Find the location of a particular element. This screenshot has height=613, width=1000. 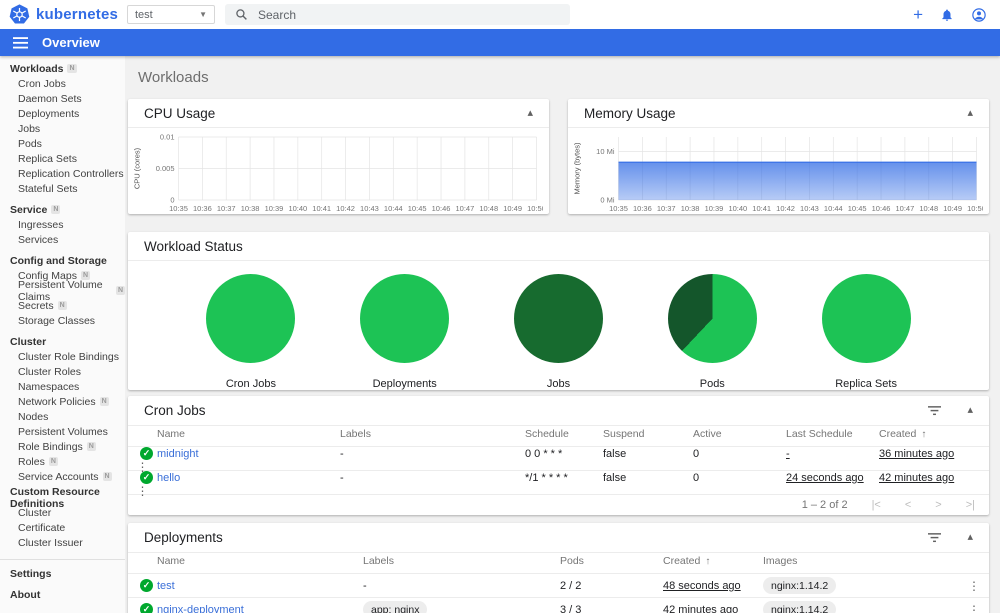

svg-text: 10:42 is located at coordinates (785, 208).